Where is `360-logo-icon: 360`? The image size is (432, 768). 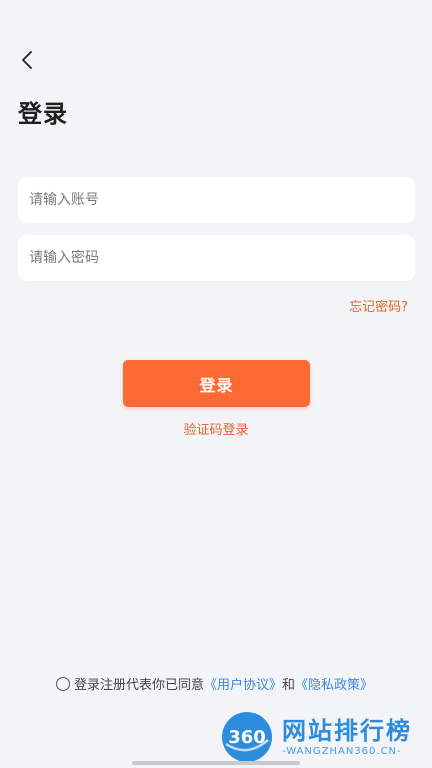
360-logo-icon: 360 is located at coordinates (247, 737).